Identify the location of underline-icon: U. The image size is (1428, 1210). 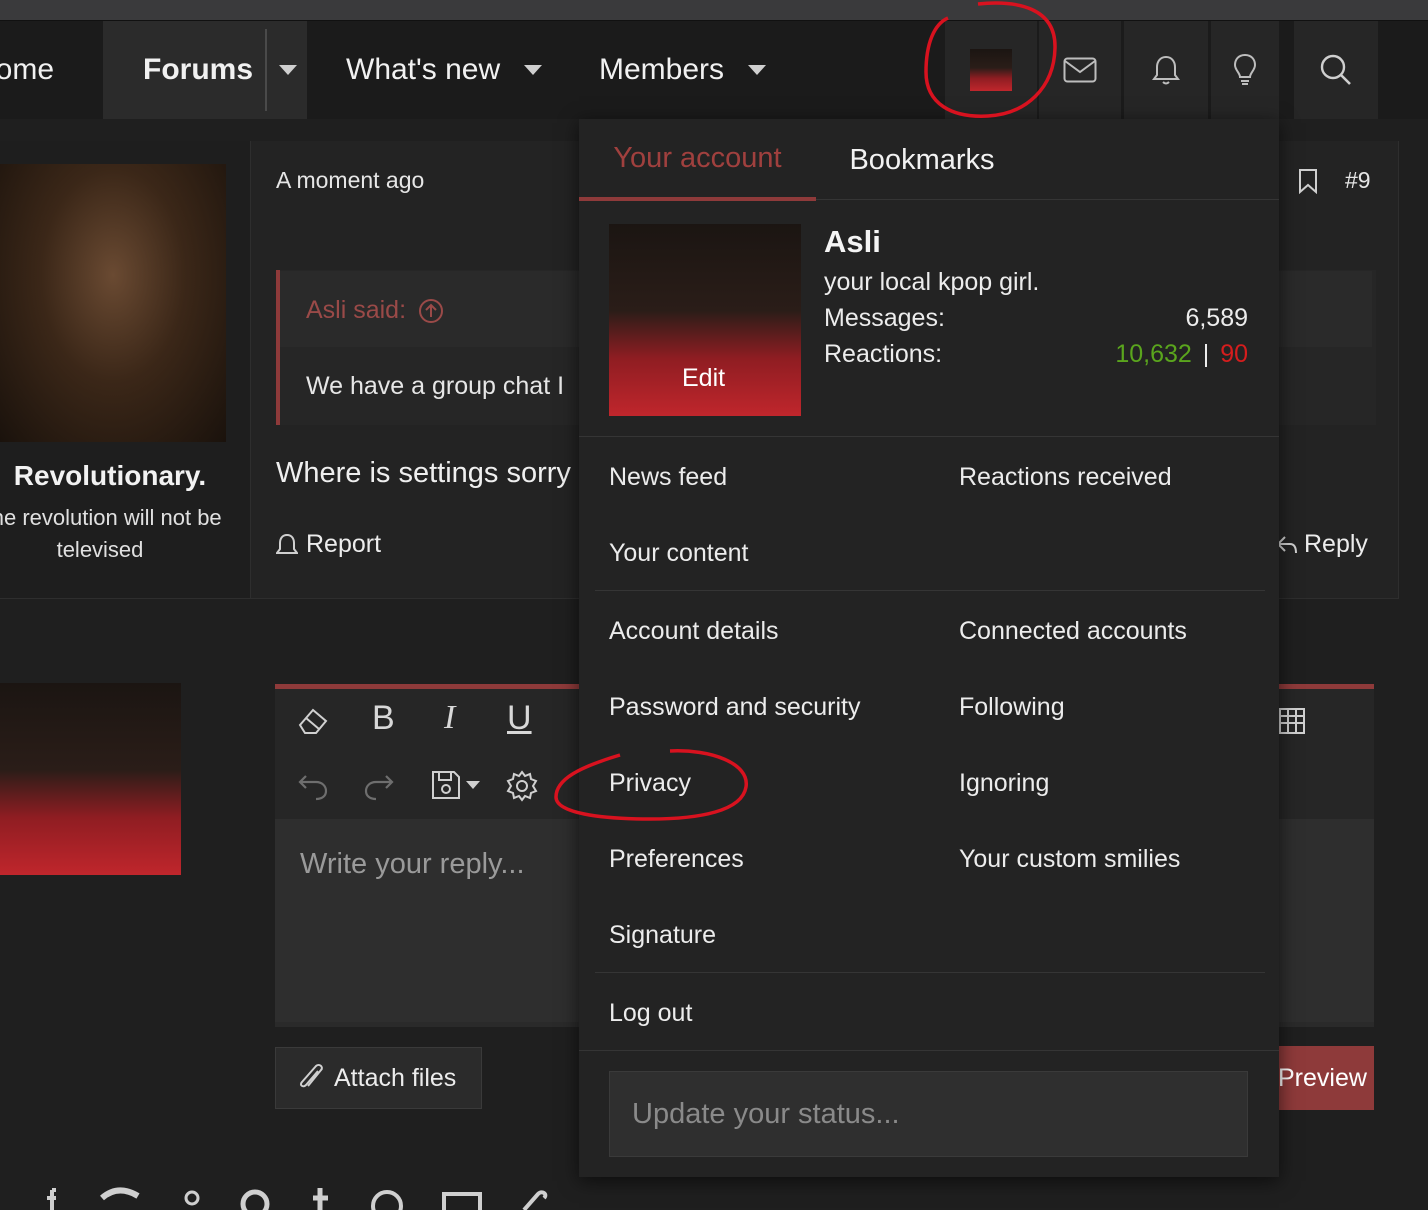
(519, 718).